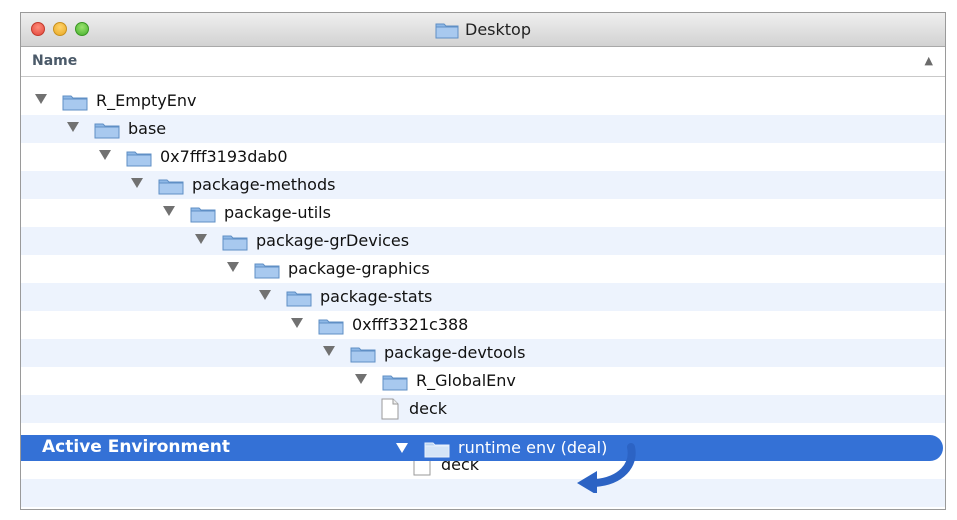 The image size is (957, 520). I want to click on window-title: Desktop, so click(483, 29).